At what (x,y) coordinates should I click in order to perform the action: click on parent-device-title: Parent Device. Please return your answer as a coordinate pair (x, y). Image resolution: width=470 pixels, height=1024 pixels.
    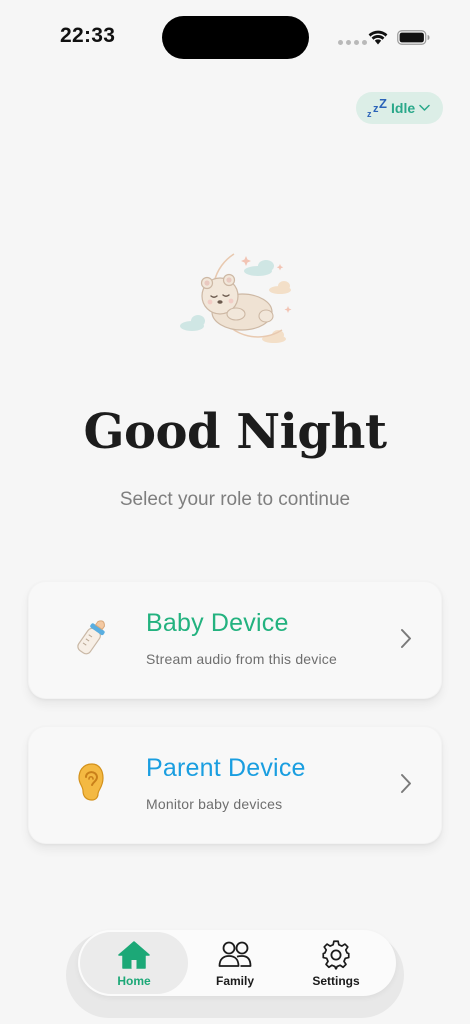
    Looking at the image, I should click on (226, 768).